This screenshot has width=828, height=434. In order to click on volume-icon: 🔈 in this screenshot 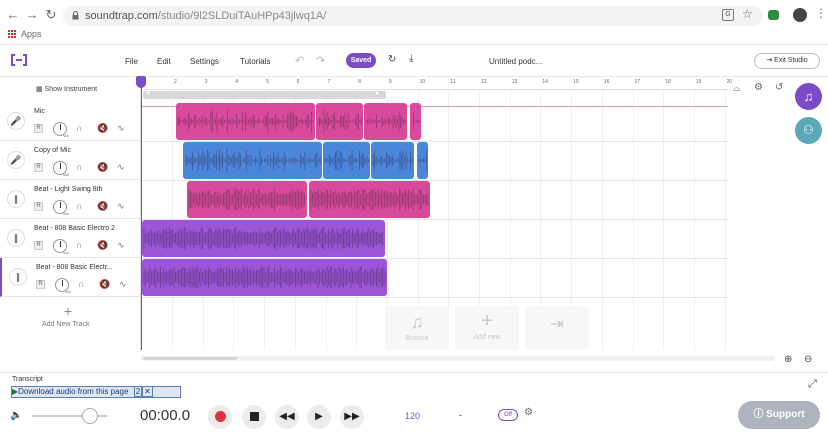, I will do `click(16, 415)`.